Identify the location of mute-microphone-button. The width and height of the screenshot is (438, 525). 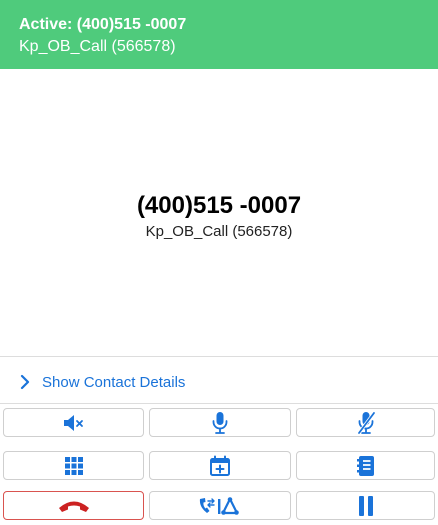
(365, 422).